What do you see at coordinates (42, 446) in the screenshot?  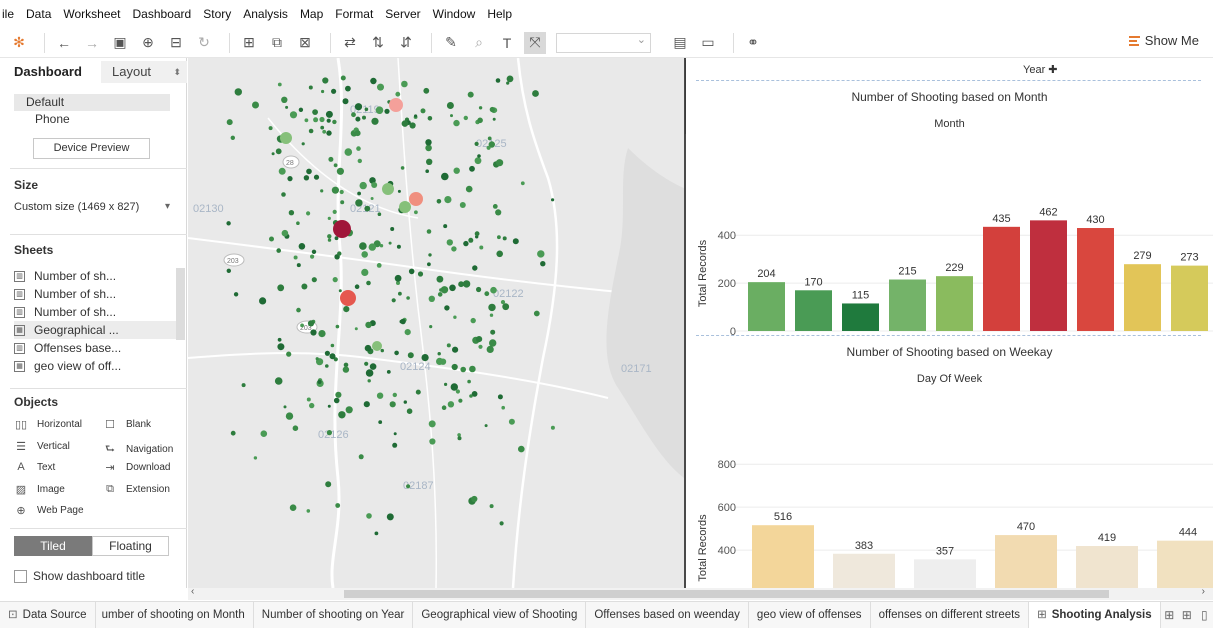 I see `object-vertical: ☰ Vertical` at bounding box center [42, 446].